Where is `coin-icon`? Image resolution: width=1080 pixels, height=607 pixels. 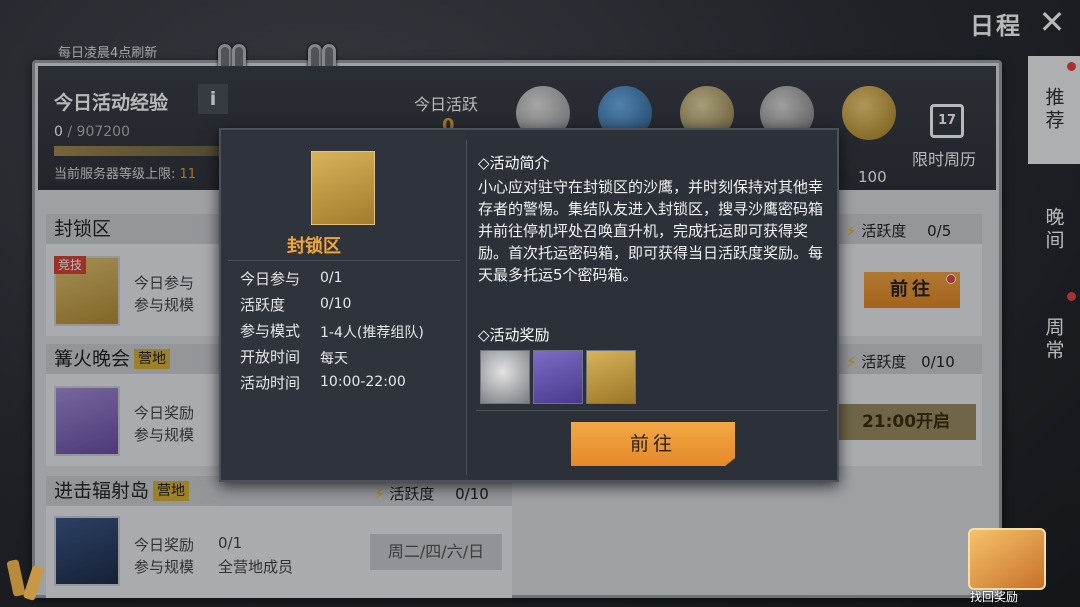 coin-icon is located at coordinates (505, 377).